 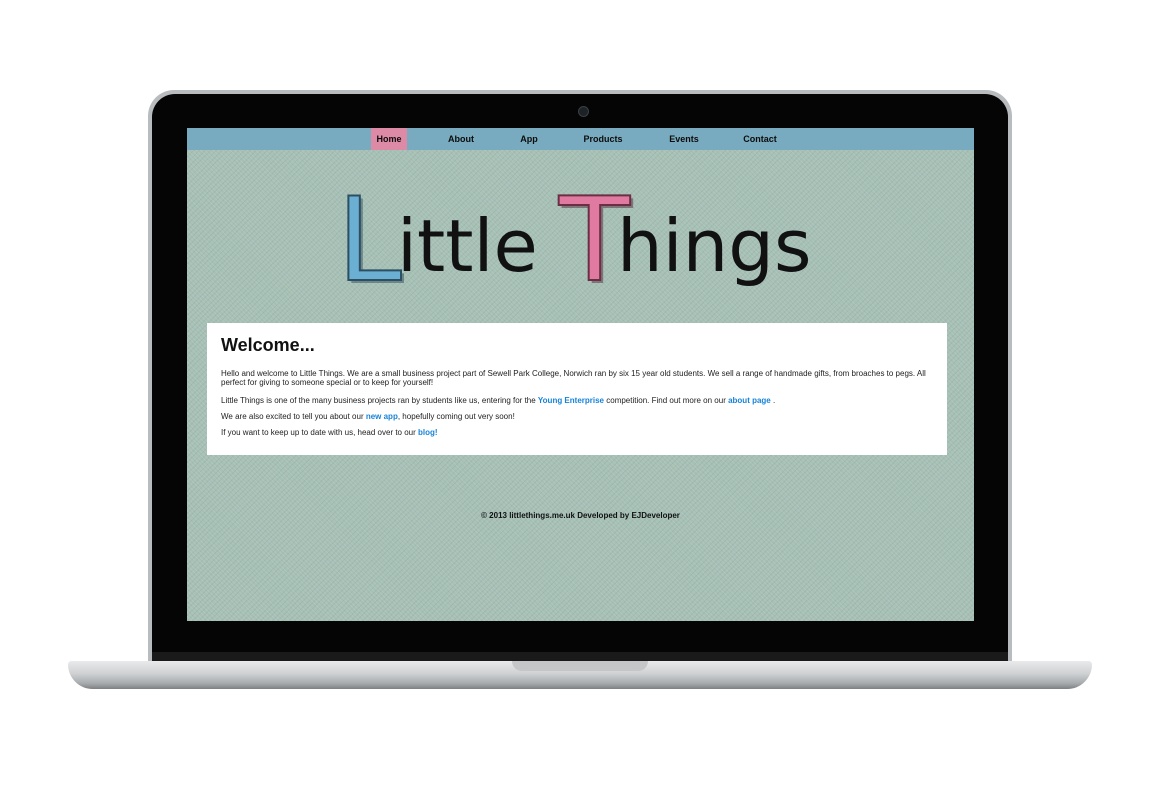 I want to click on new-app-link: new app, so click(x=382, y=416).